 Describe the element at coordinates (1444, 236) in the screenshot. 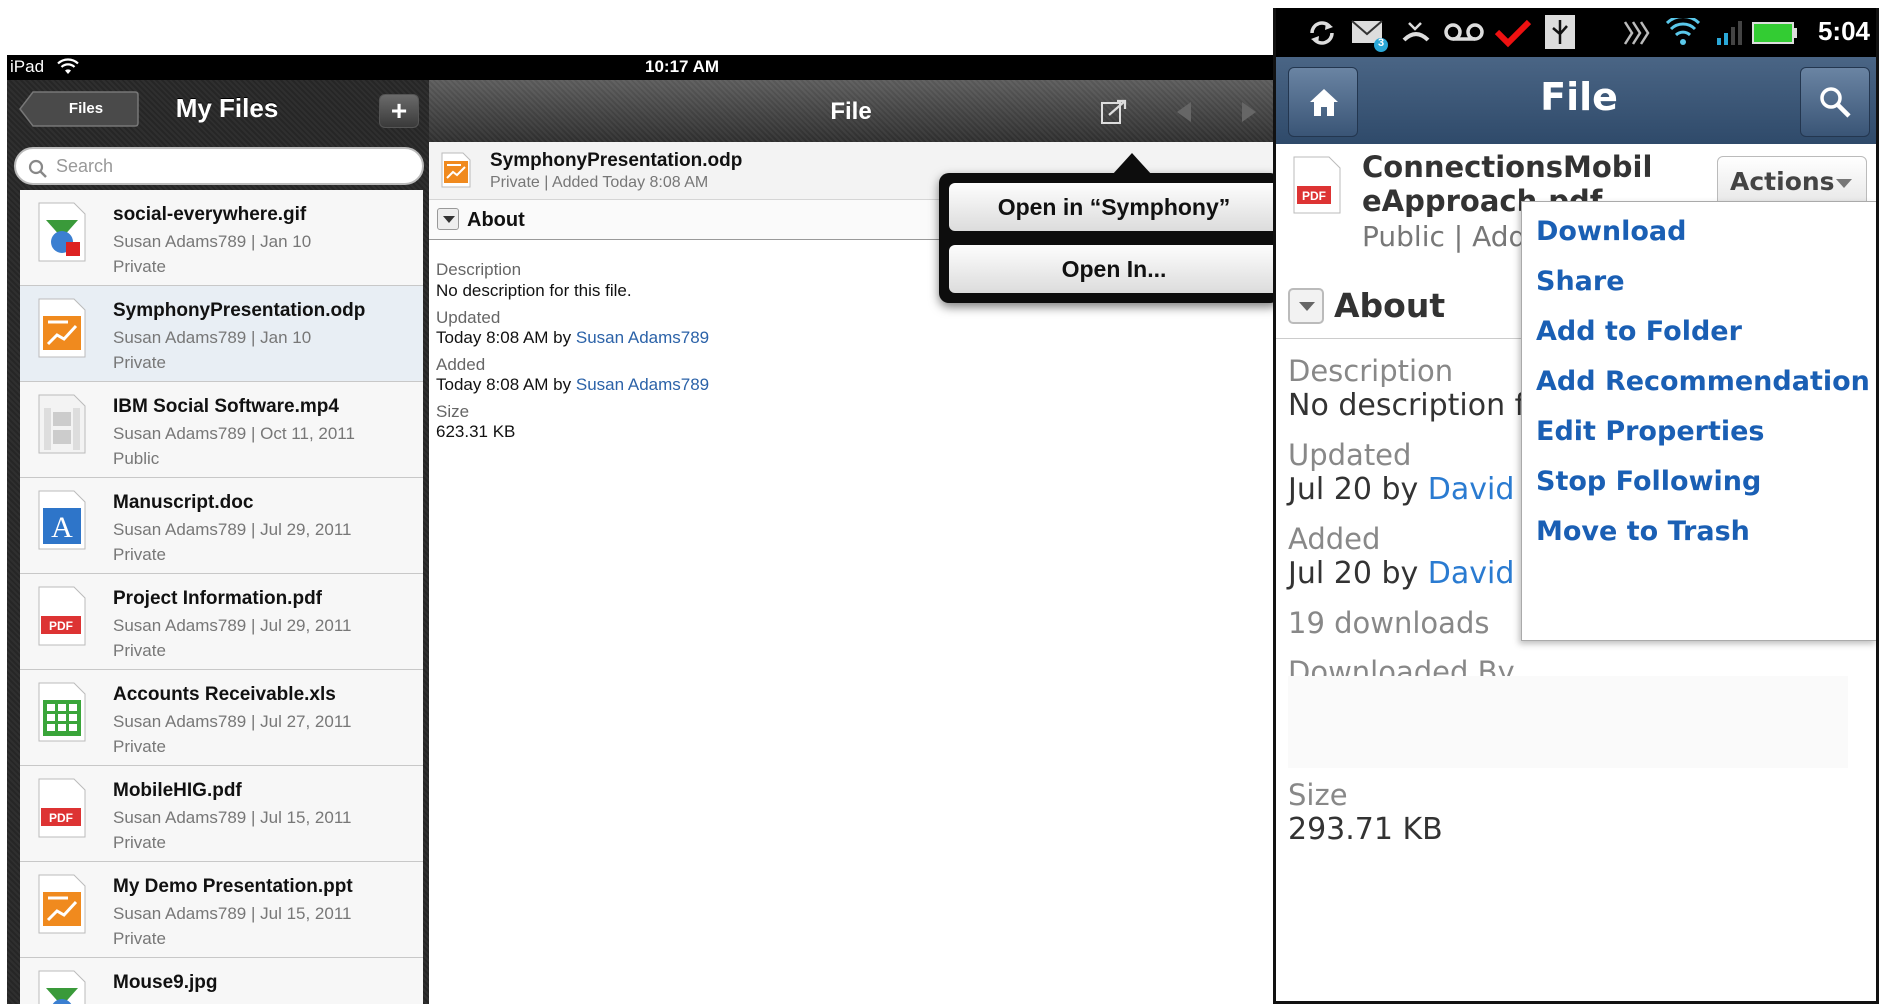

I see `android-file-meta: Public | Add` at that location.